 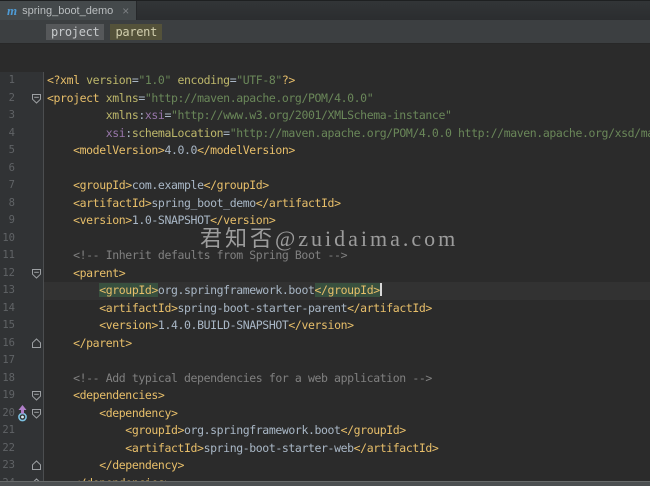 I want to click on breadcrumb-item-parent: parent, so click(x=136, y=31).